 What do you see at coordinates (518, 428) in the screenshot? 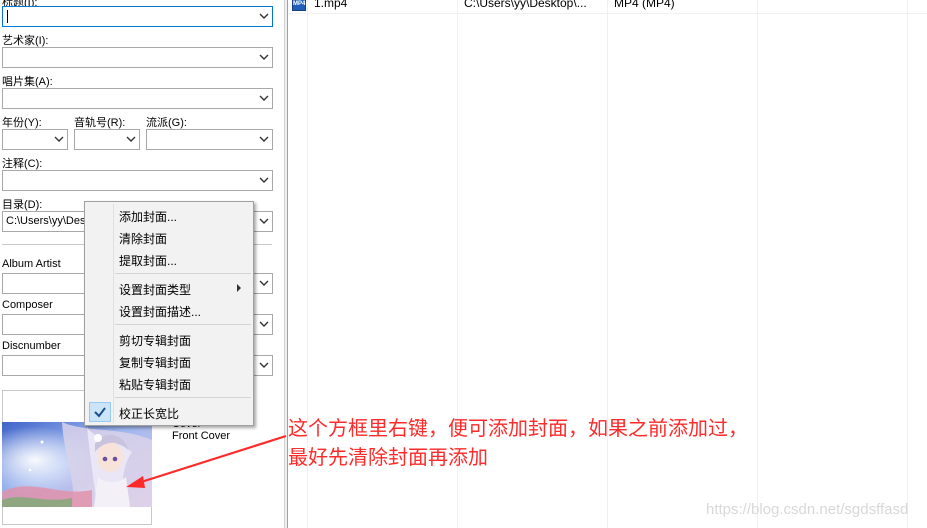
I see `annotation-line-1: 这个方框里右键，便可添加封面，如果之前添加过，` at bounding box center [518, 428].